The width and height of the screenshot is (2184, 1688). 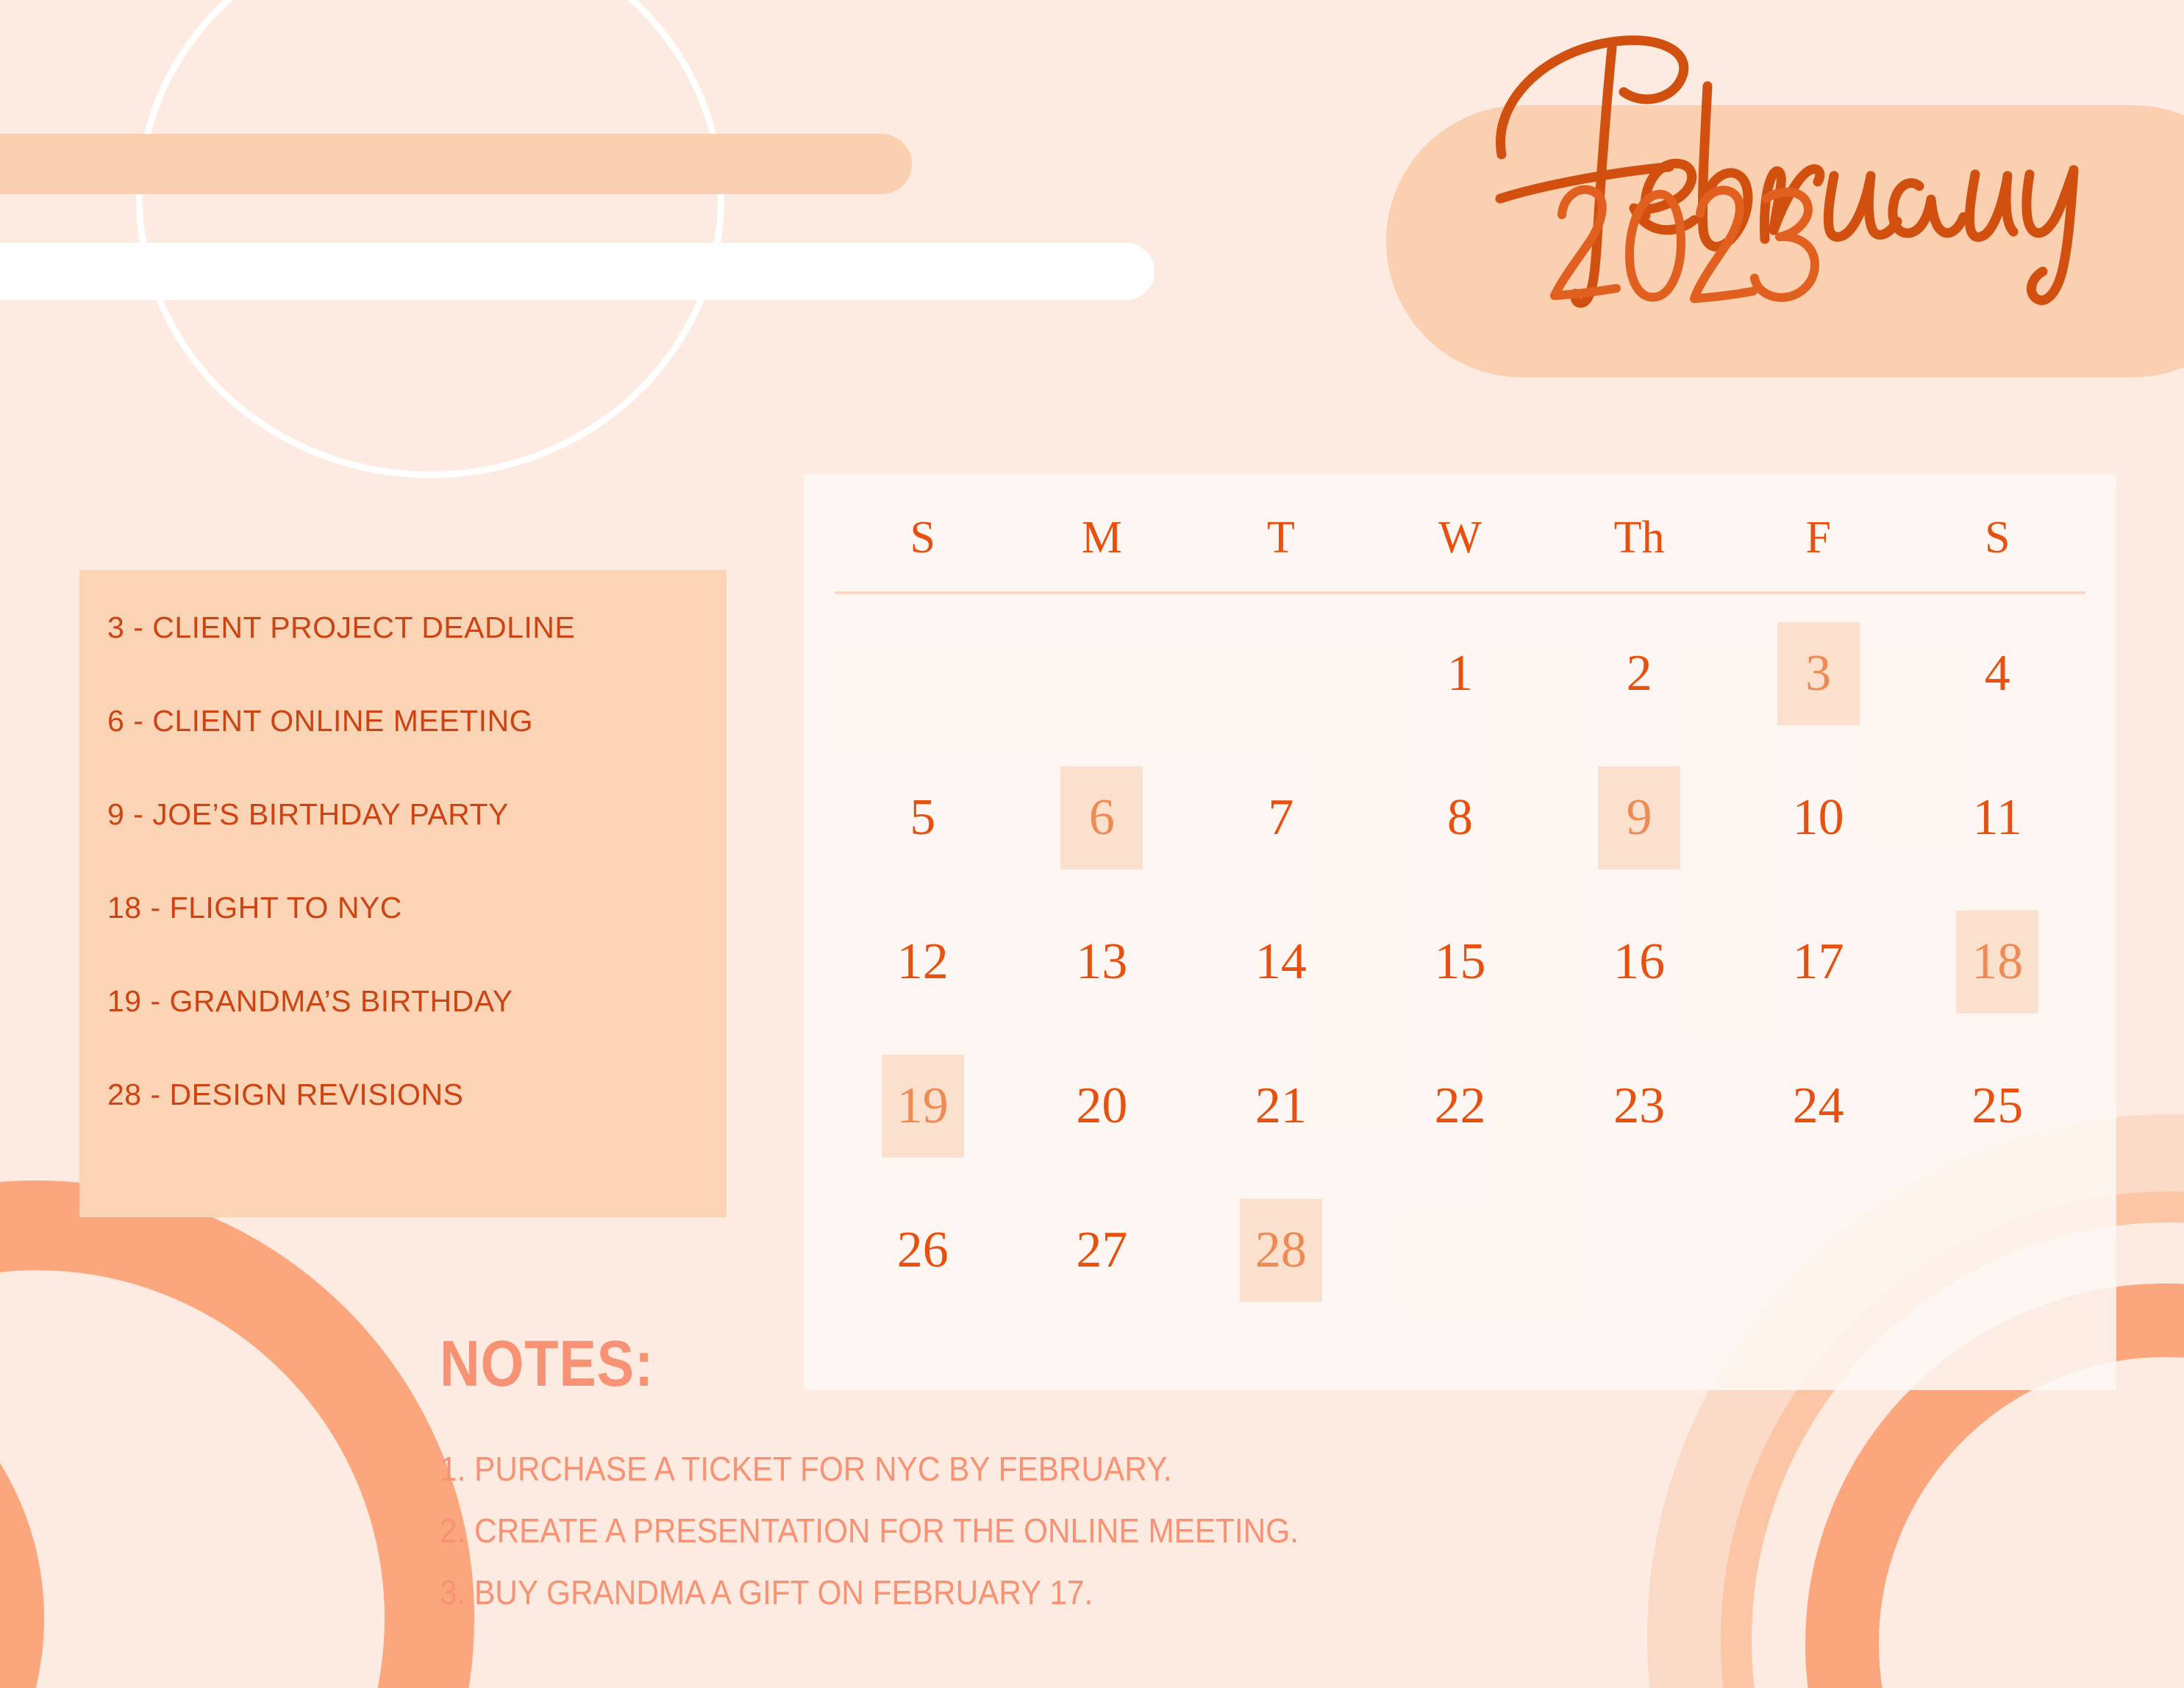 What do you see at coordinates (254, 908) in the screenshot?
I see `event-item: 18 - FLIGHT TO NYC` at bounding box center [254, 908].